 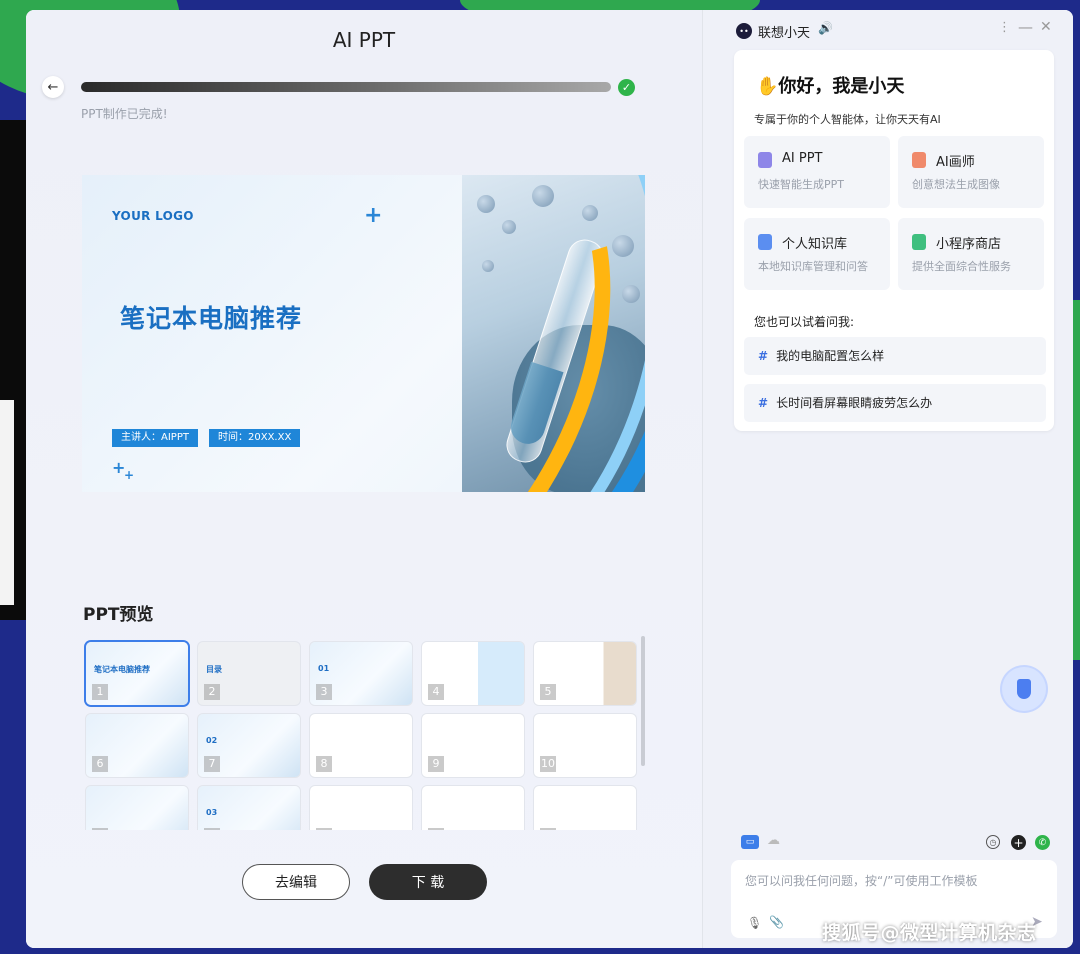 I want to click on try-asking-label: 您也可以试着问我:, so click(x=804, y=322).